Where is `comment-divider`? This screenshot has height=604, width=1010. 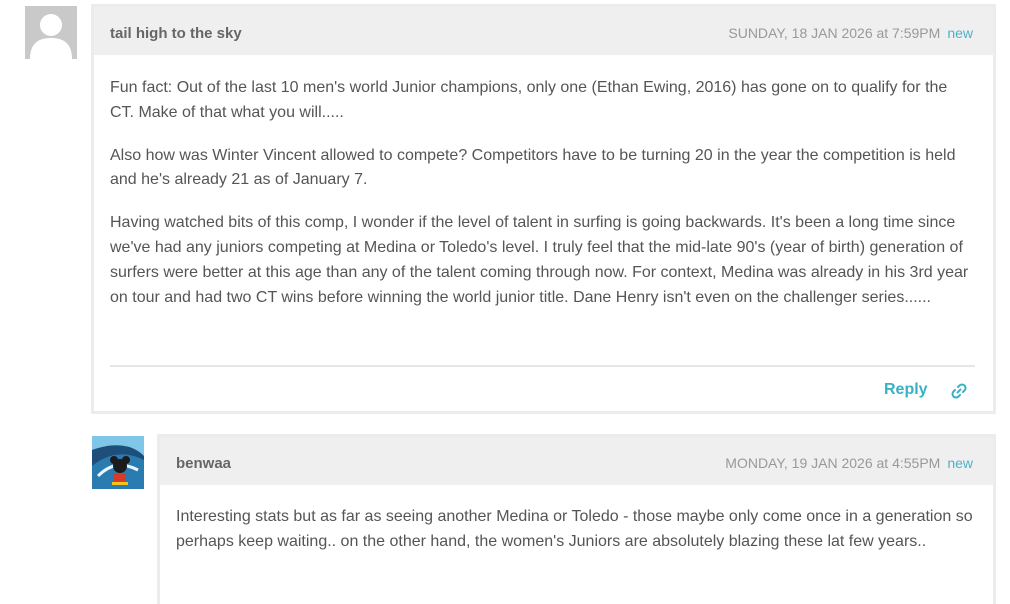
comment-divider is located at coordinates (542, 366).